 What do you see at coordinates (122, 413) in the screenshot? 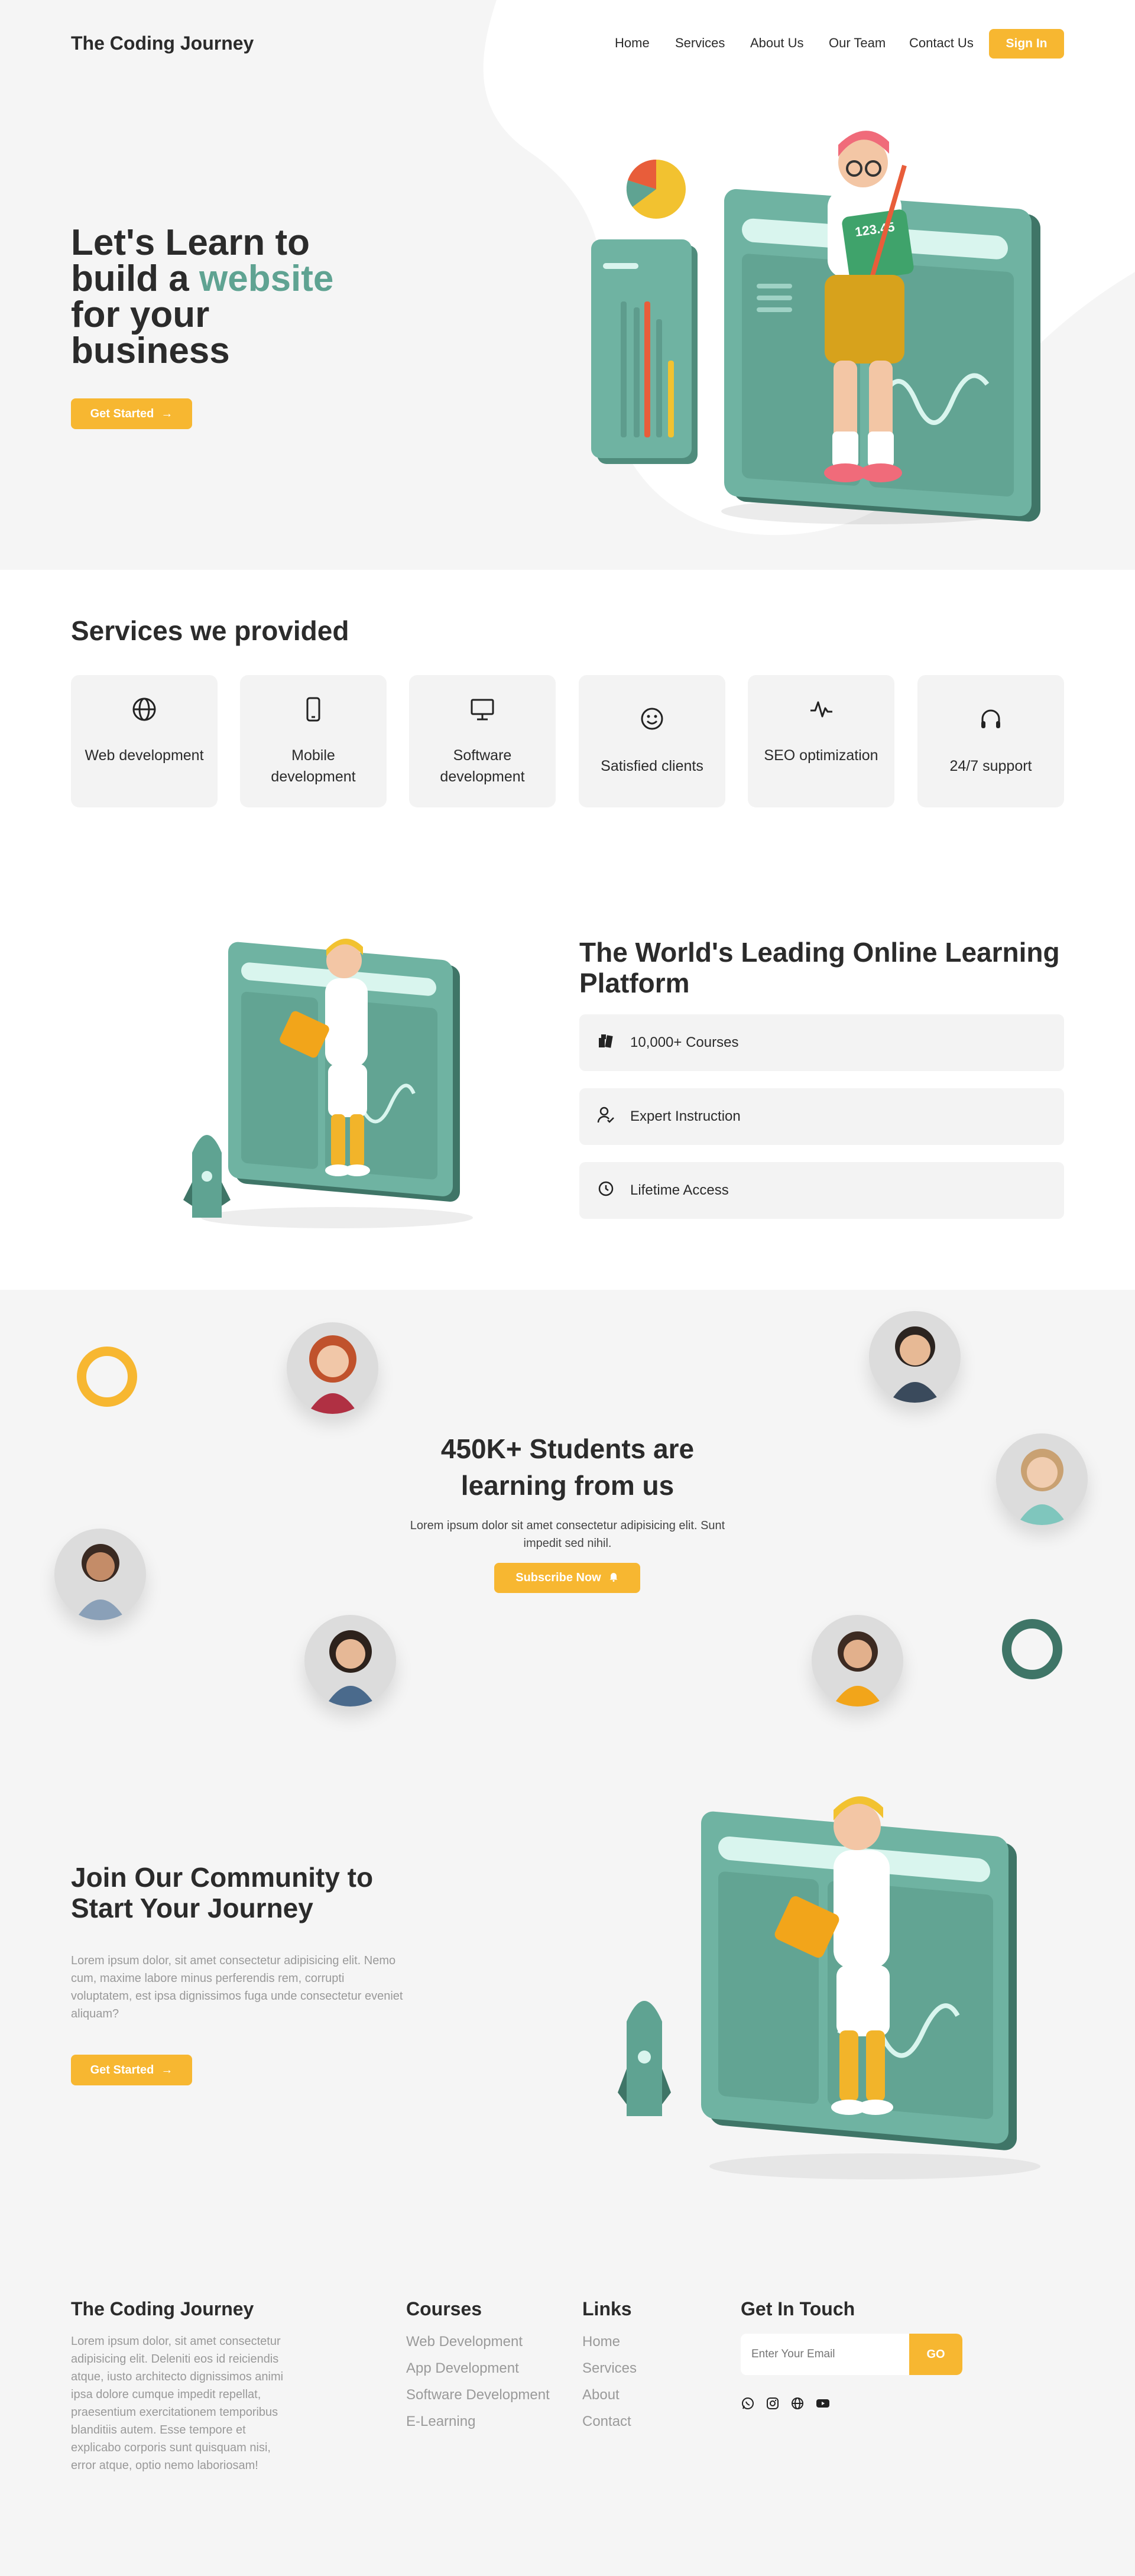
I see `hero-cta-label: Get Started` at bounding box center [122, 413].